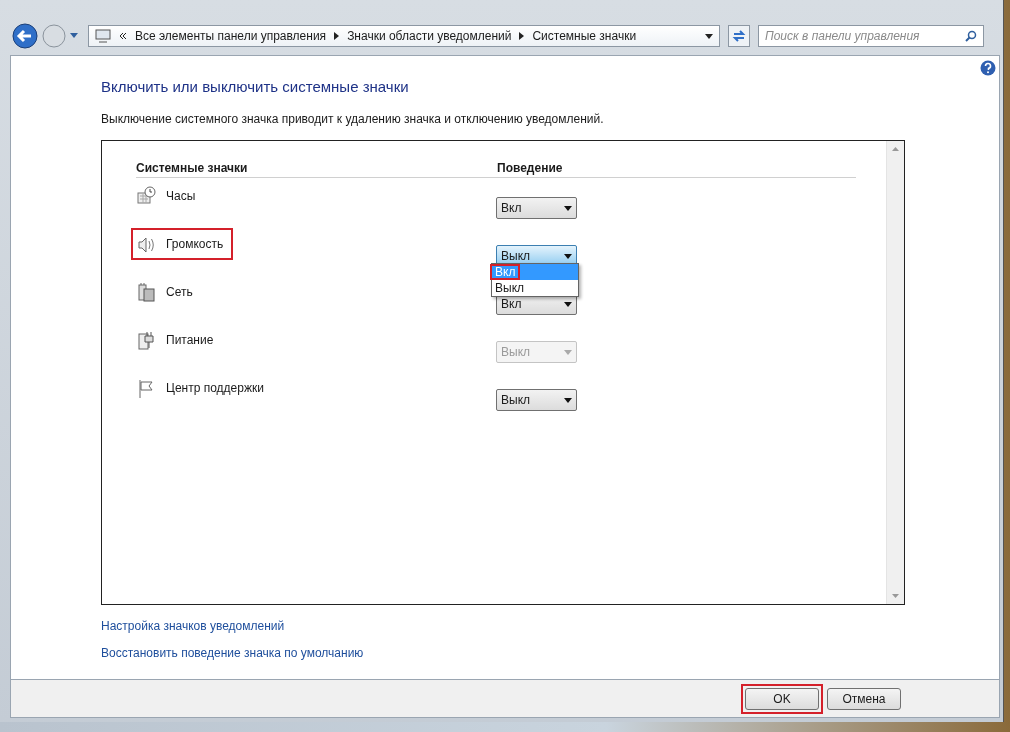 The image size is (1010, 732). I want to click on column-header: Системные значки, so click(192, 168).